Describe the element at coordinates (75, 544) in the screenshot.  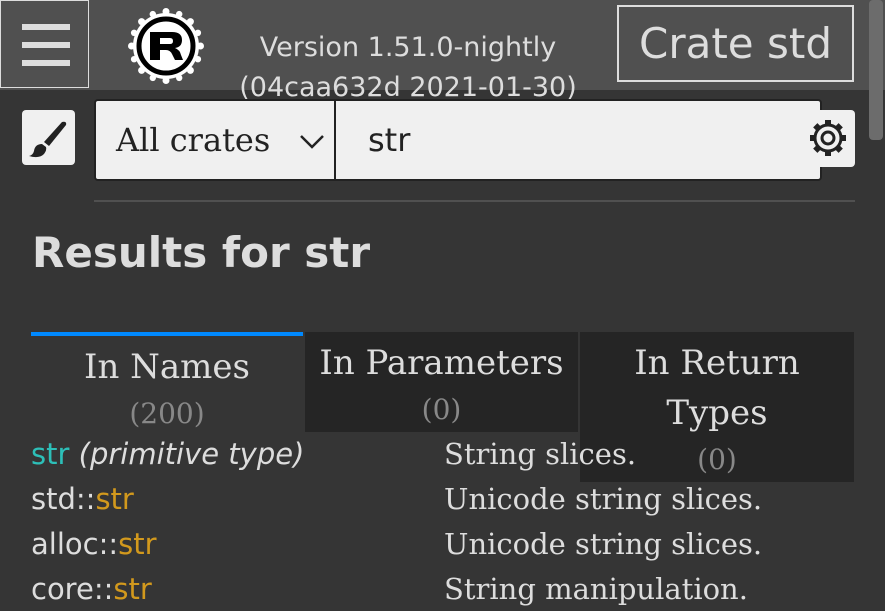
I see `result-path: alloc::` at that location.